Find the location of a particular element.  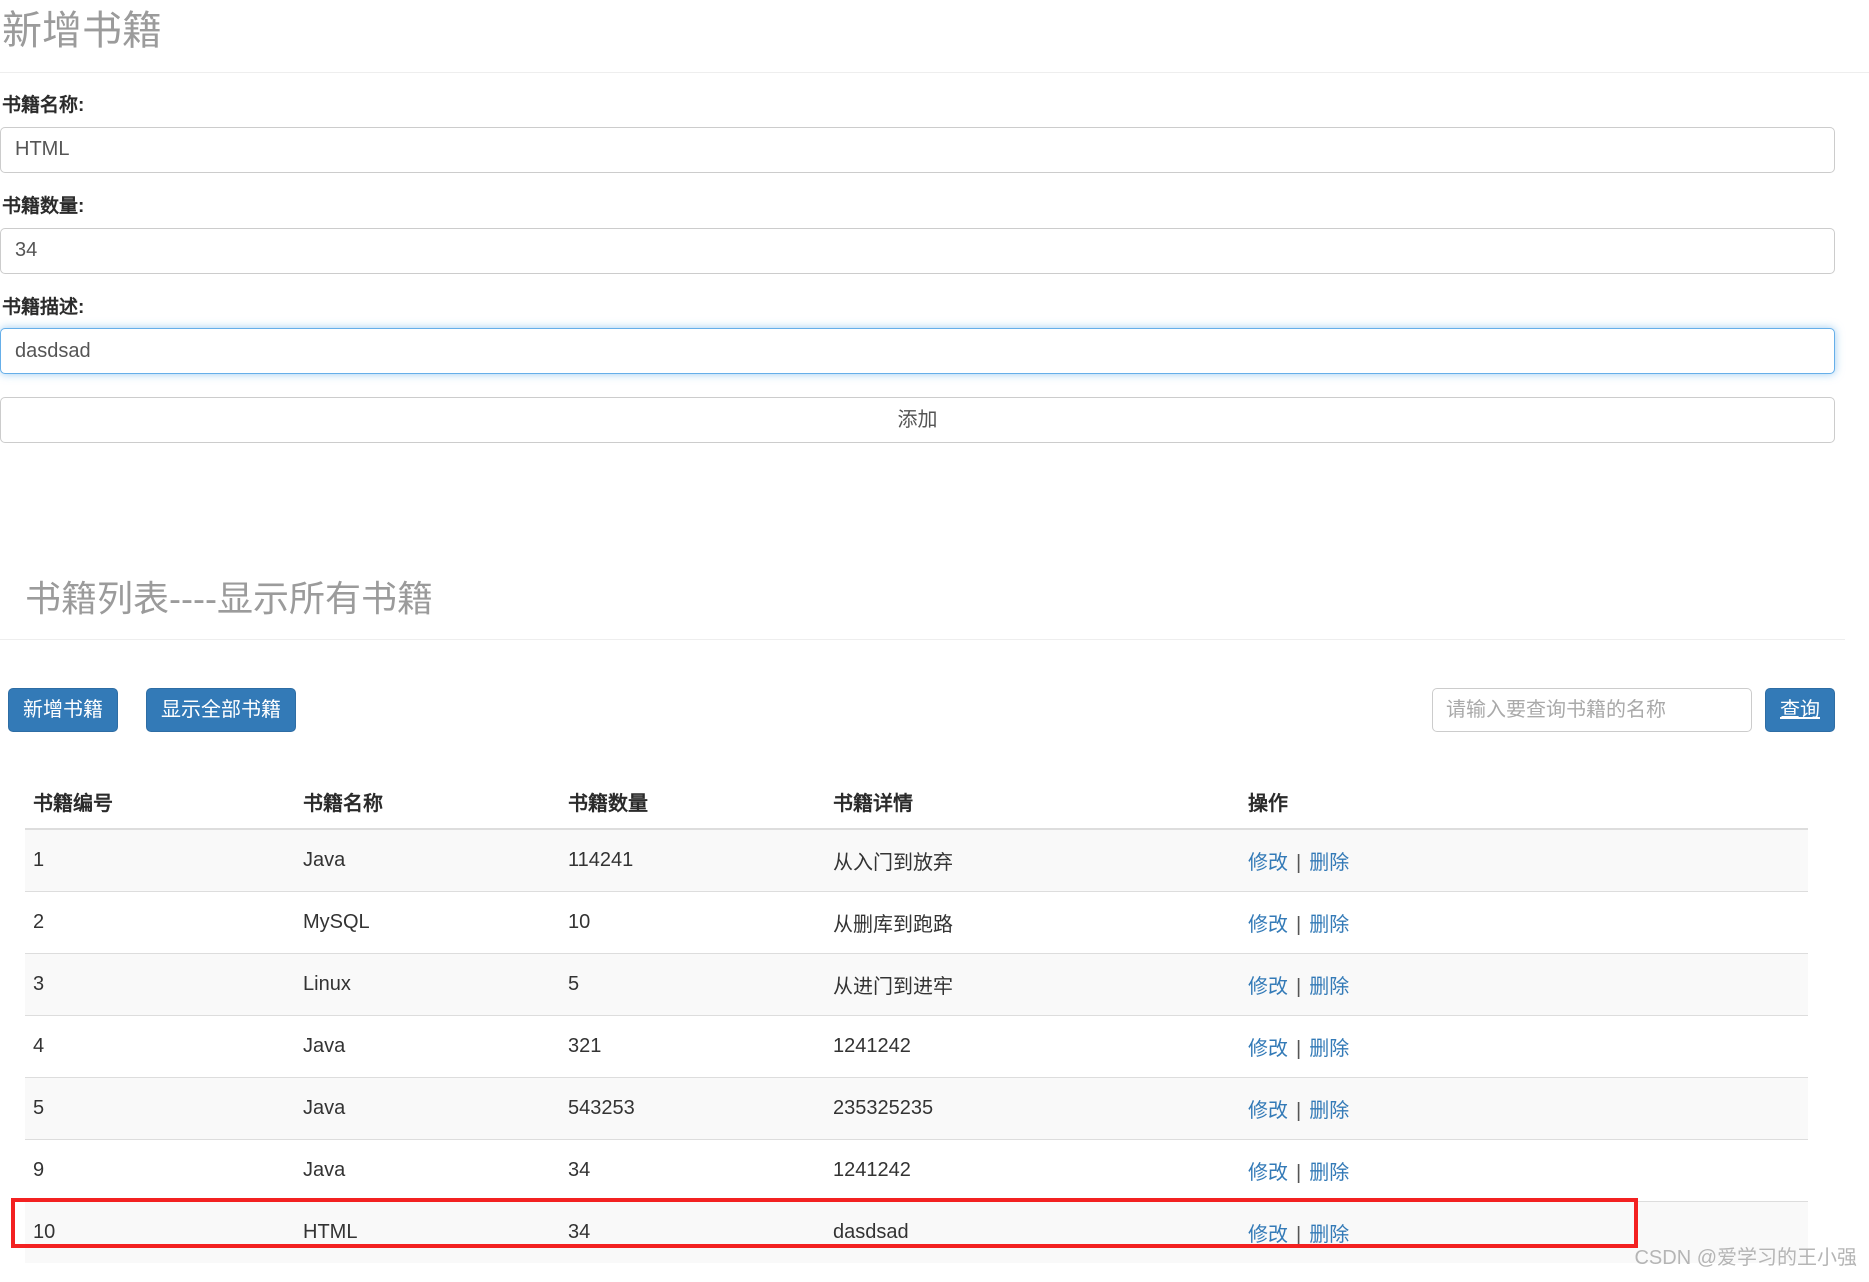

book-quantity-input is located at coordinates (917, 250).